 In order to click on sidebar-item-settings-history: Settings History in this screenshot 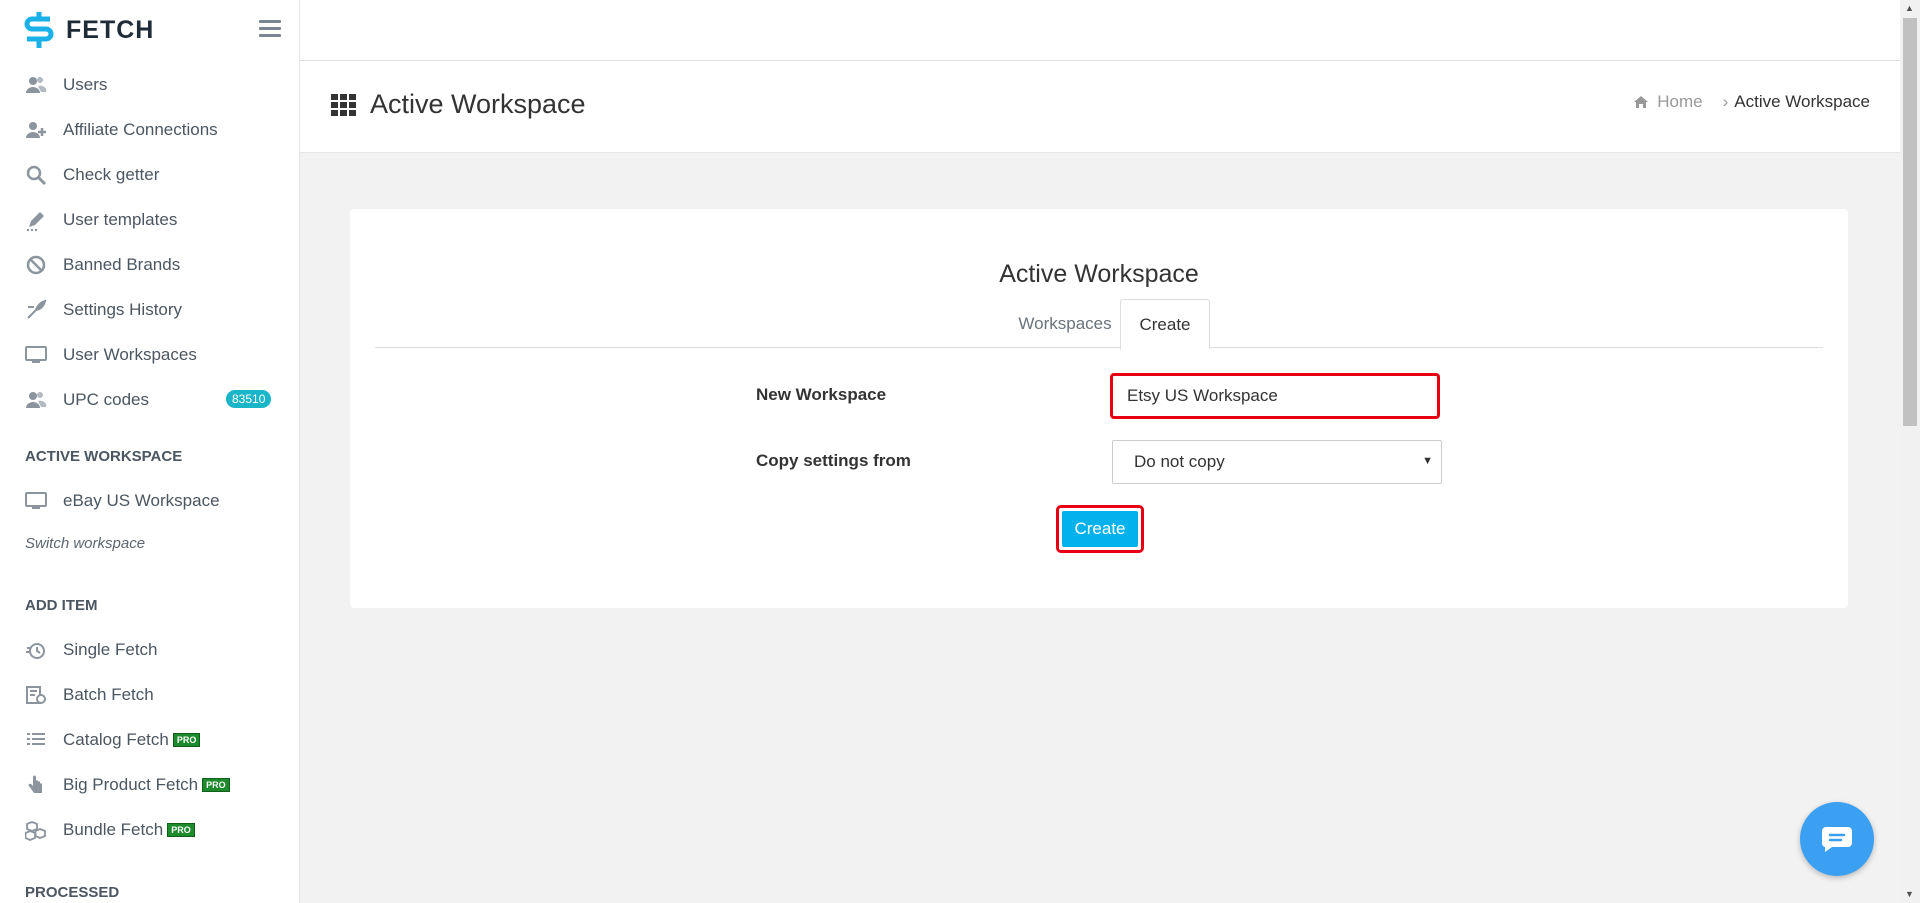, I will do `click(149, 309)`.